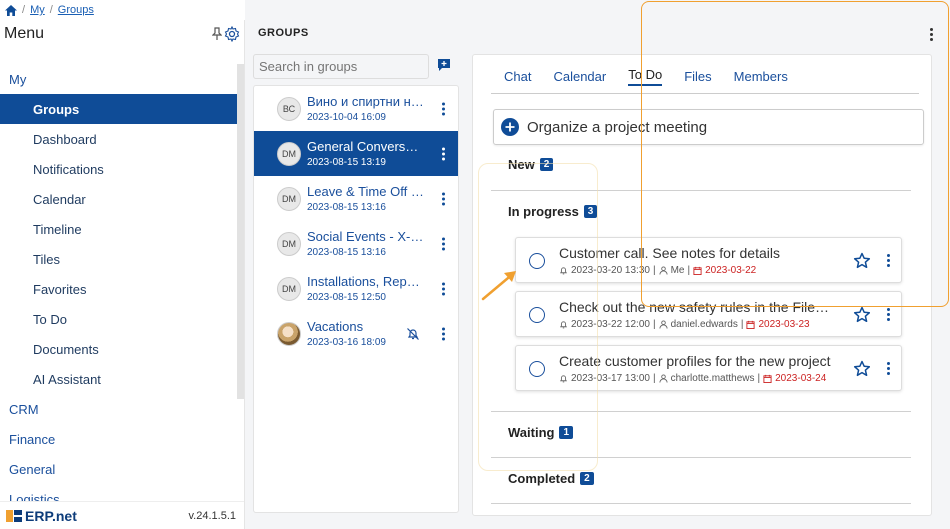 This screenshot has height=529, width=950. What do you see at coordinates (701, 164) in the screenshot?
I see `section-new: New 2` at bounding box center [701, 164].